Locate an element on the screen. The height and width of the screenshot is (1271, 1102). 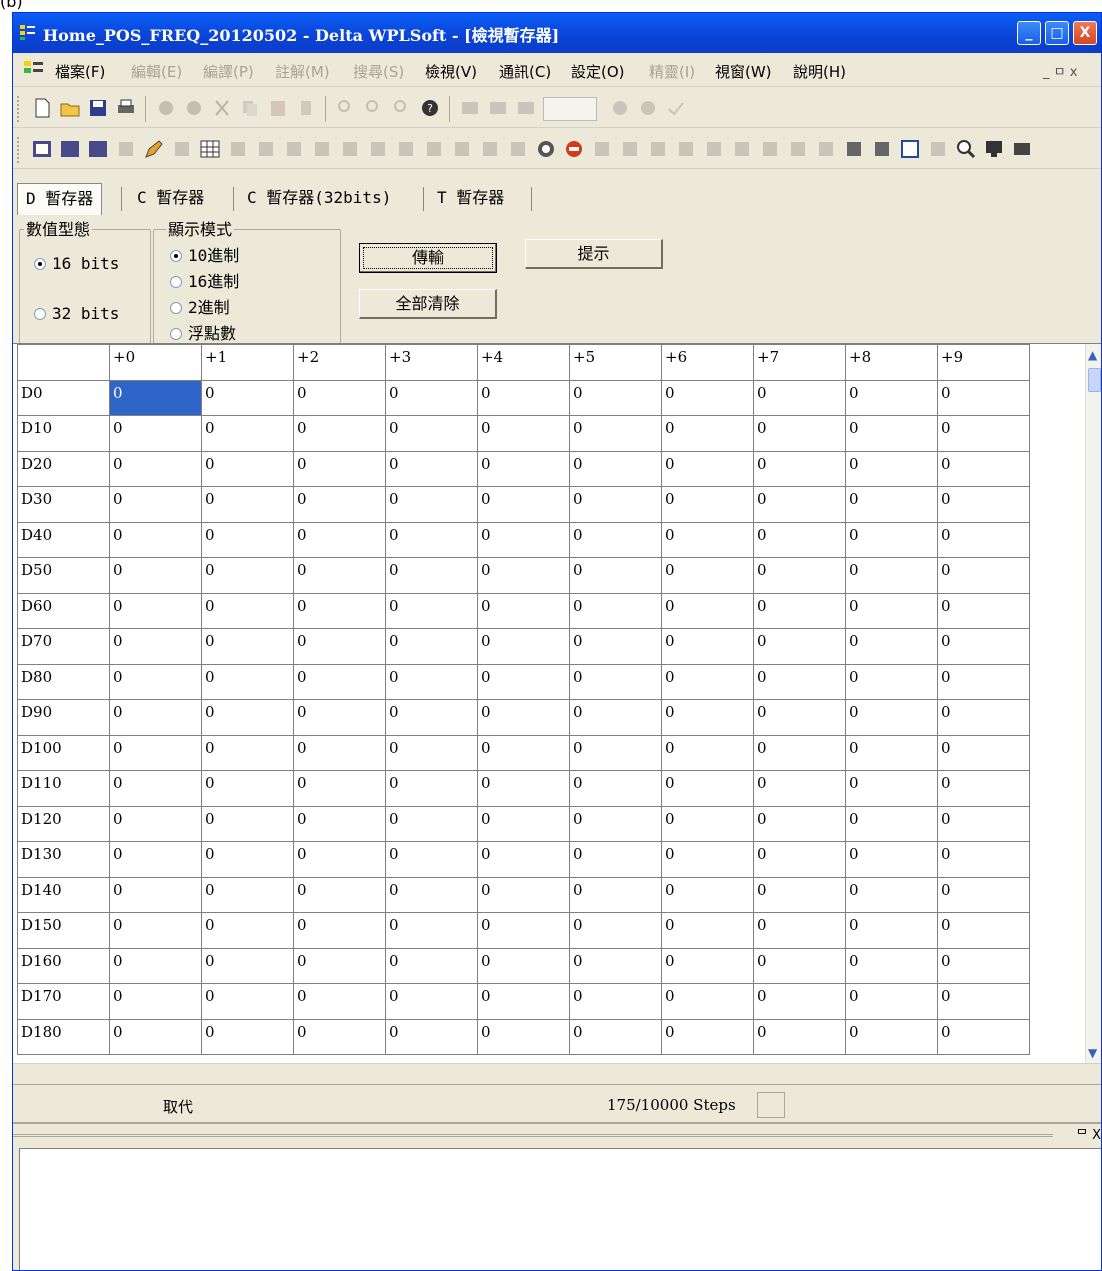
menu-communication: 通訊(C) is located at coordinates (525, 71).